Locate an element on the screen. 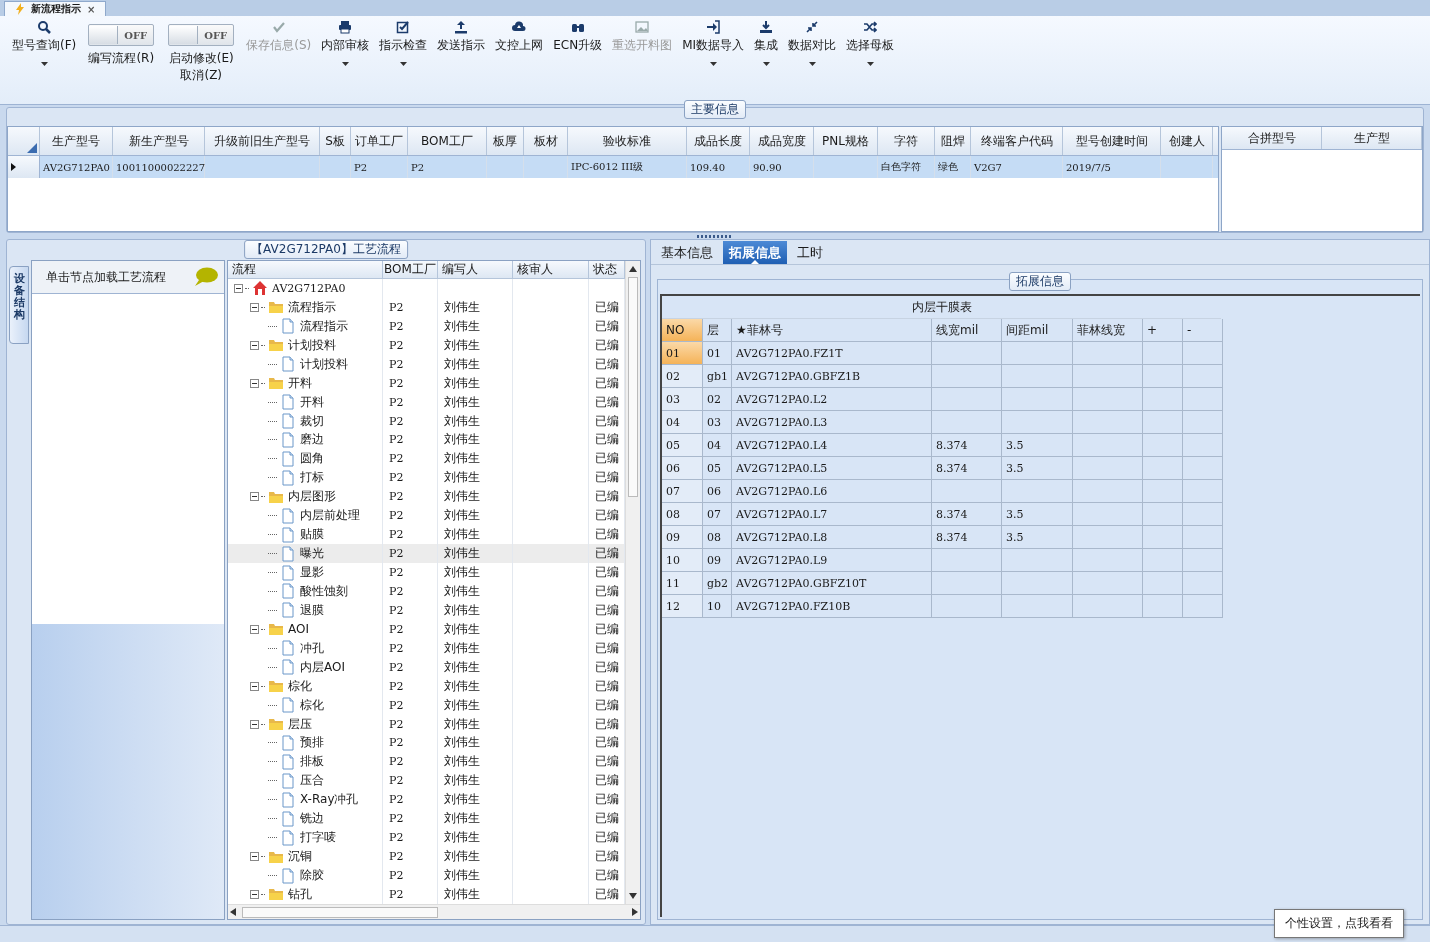 The height and width of the screenshot is (942, 1430). toolbar-button: 数据对比 is located at coordinates (812, 43).